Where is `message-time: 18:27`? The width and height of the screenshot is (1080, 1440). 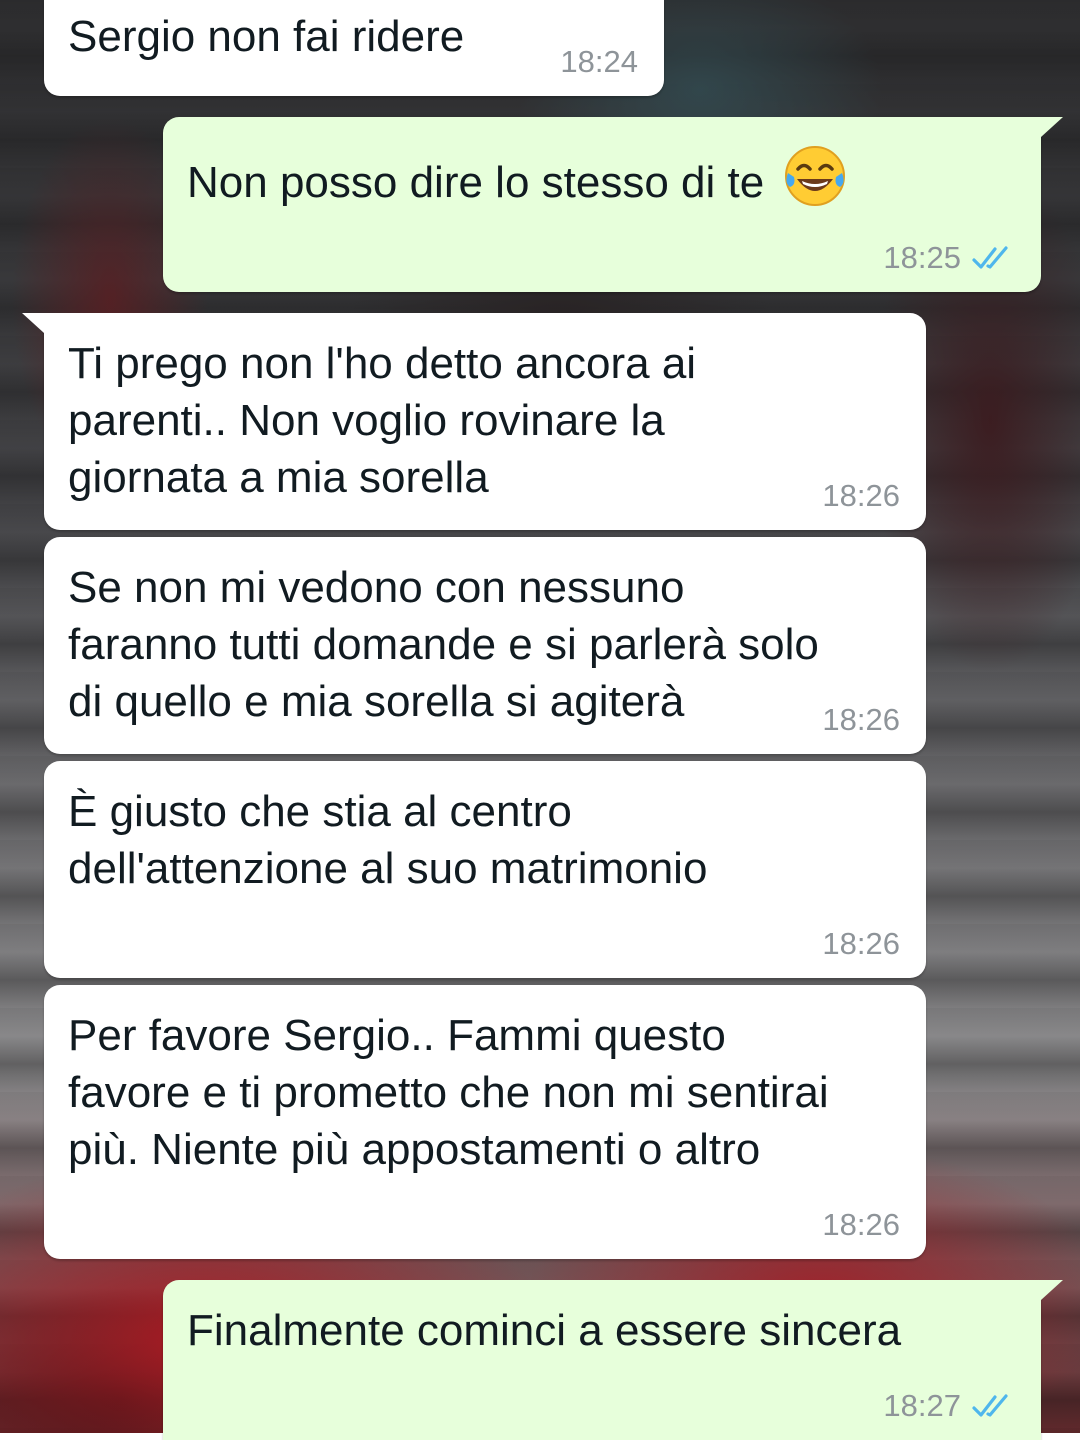 message-time: 18:27 is located at coordinates (922, 1405).